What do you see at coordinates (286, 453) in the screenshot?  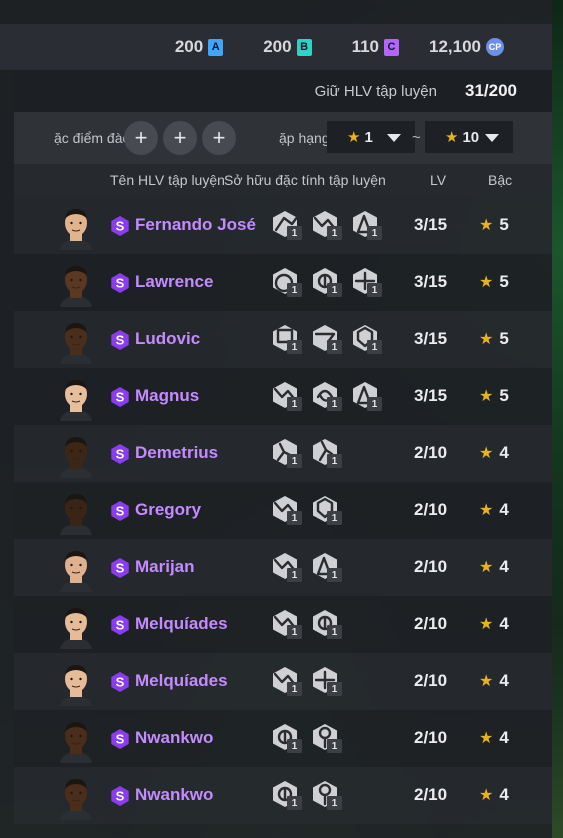 I see `tackle-trait-icon: 1` at bounding box center [286, 453].